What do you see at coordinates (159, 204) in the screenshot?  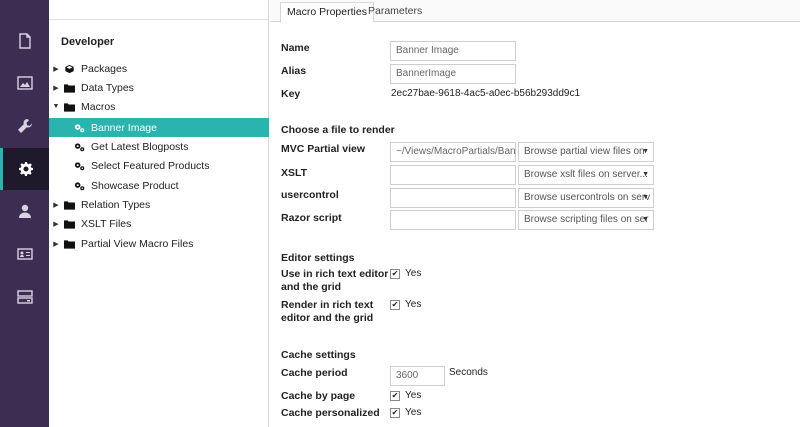 I see `tree-node-relation-types: ▶ Relation Types` at bounding box center [159, 204].